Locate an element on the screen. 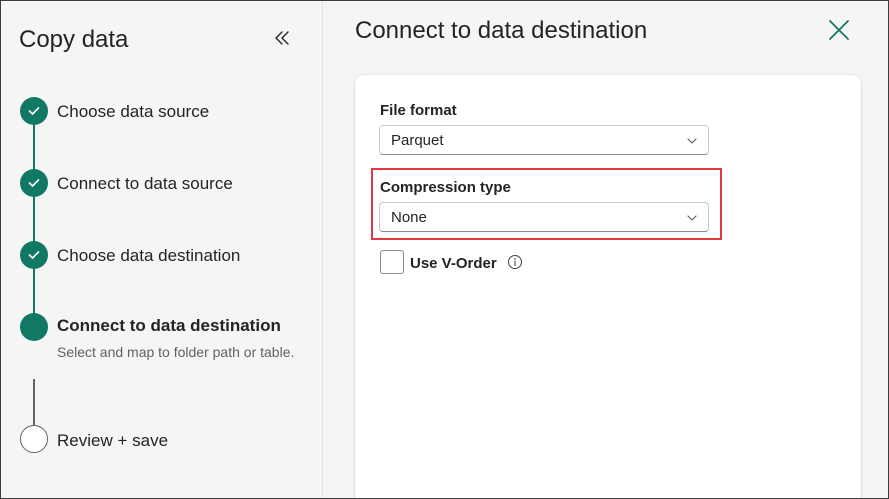 The width and height of the screenshot is (889, 499). step-label-choose-data-source: Choose data source is located at coordinates (133, 111).